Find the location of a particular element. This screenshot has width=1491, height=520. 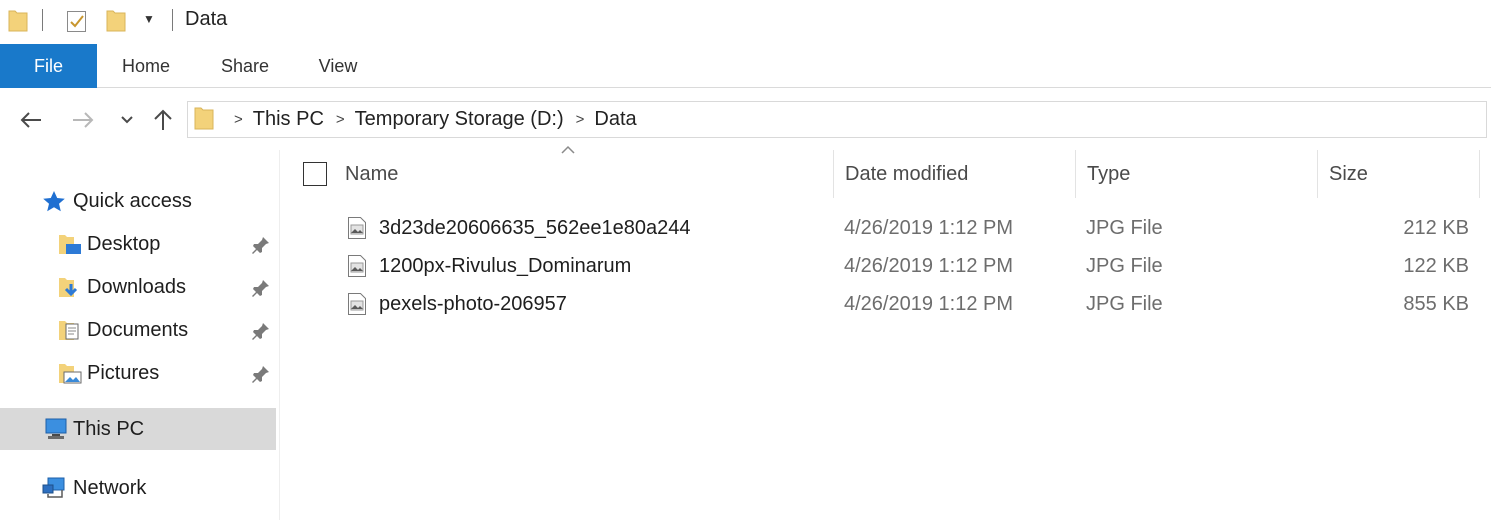

tab-share: Share is located at coordinates (245, 66).